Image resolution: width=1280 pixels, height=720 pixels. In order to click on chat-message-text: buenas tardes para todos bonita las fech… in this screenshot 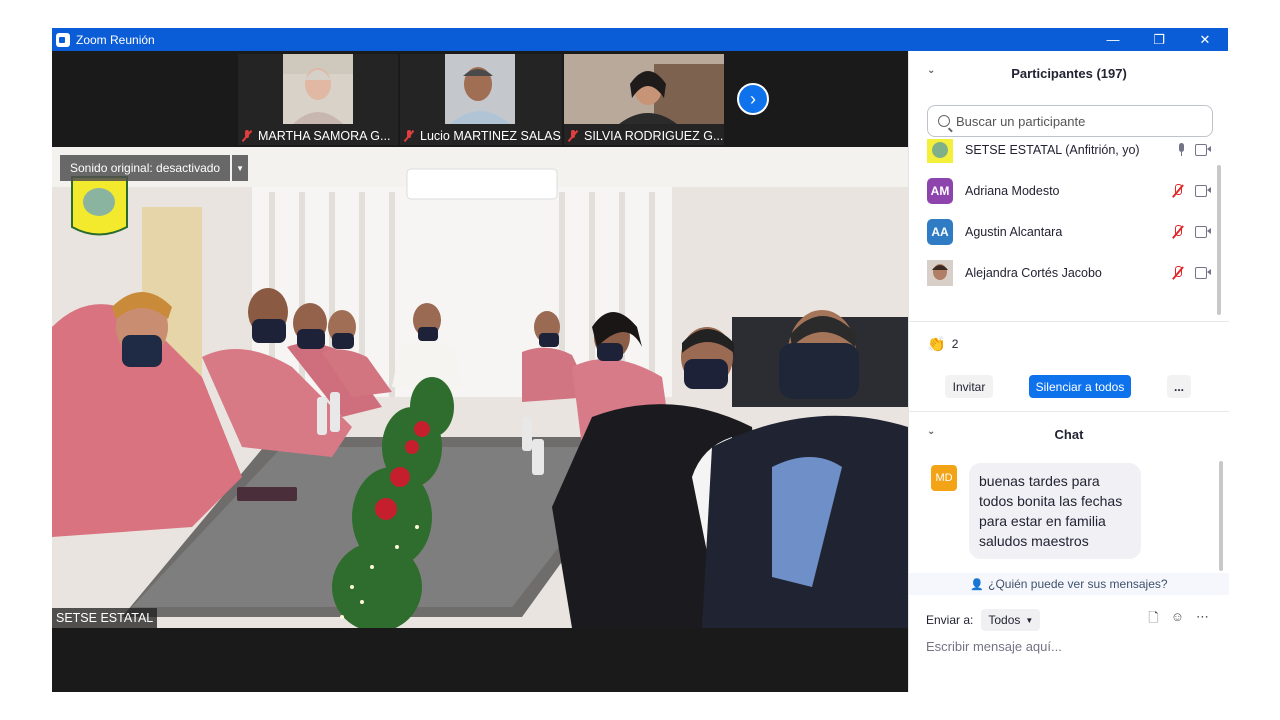, I will do `click(1055, 511)`.